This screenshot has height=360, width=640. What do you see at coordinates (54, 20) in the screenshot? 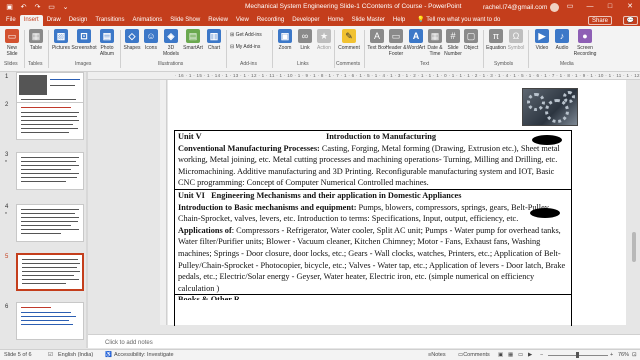
I see `tab-draw: Draw` at bounding box center [54, 20].